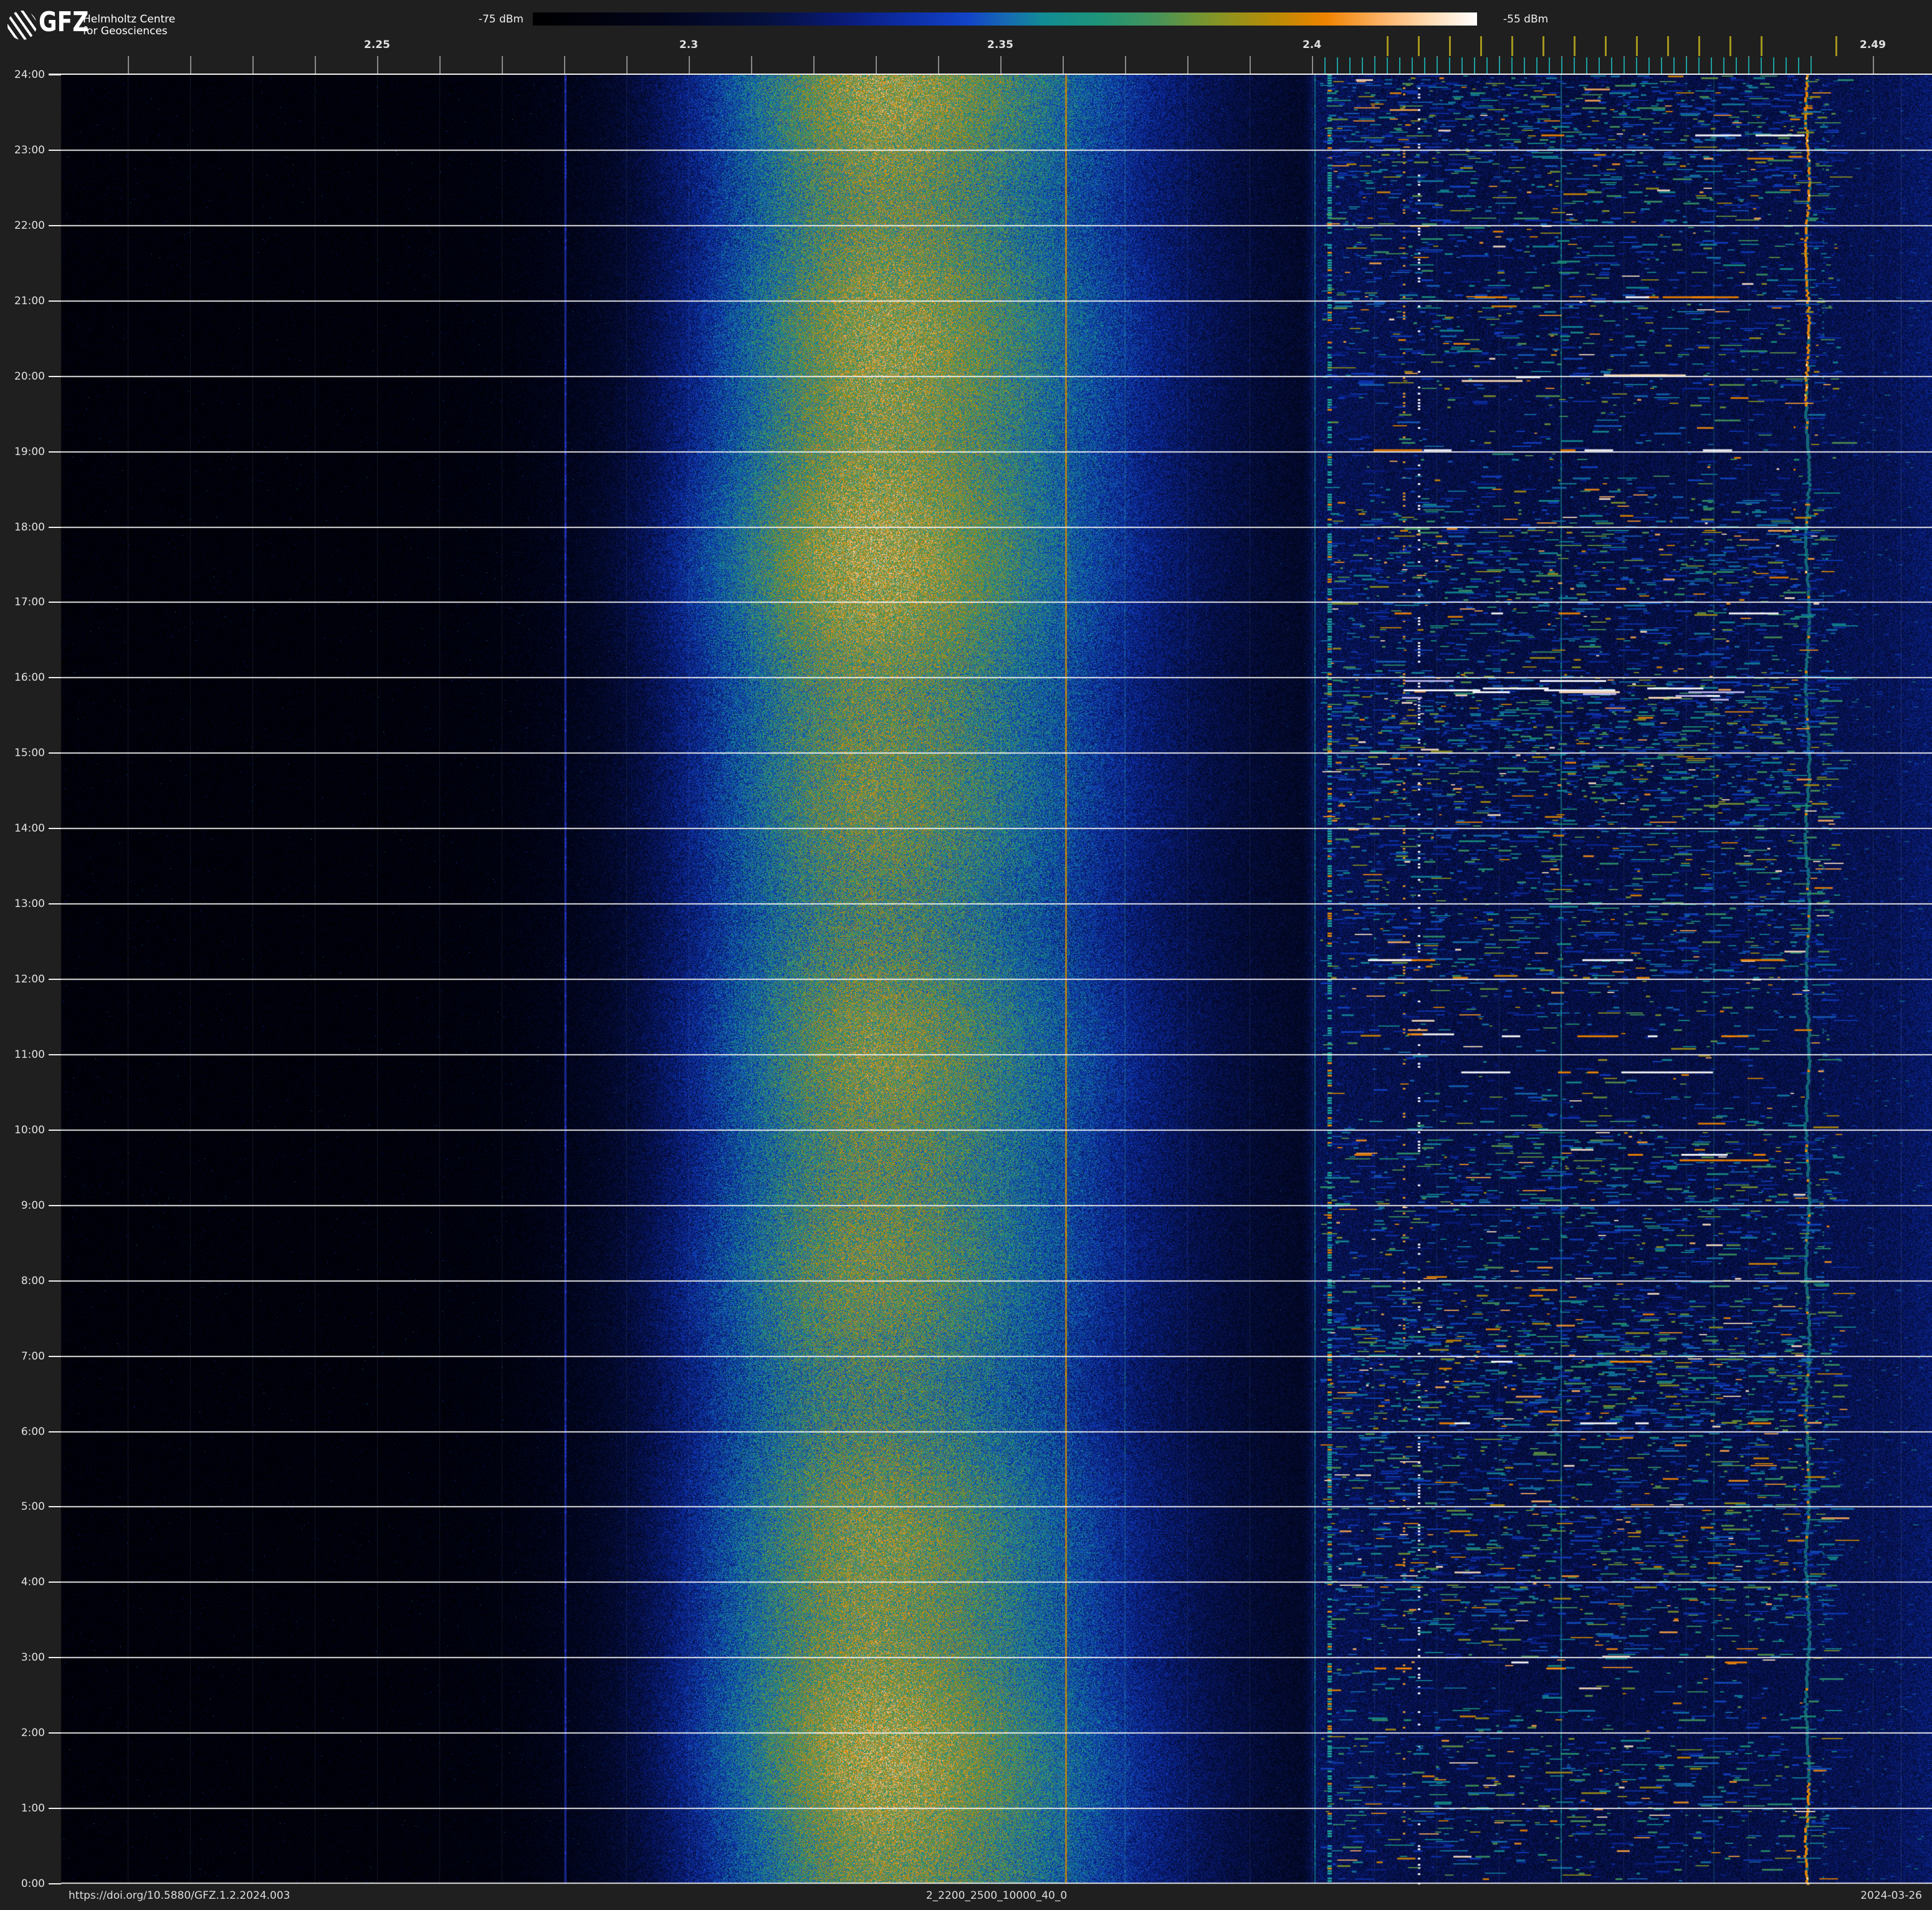 The width and height of the screenshot is (1932, 1910). I want to click on time-axis-label: 7:00, so click(33, 1356).